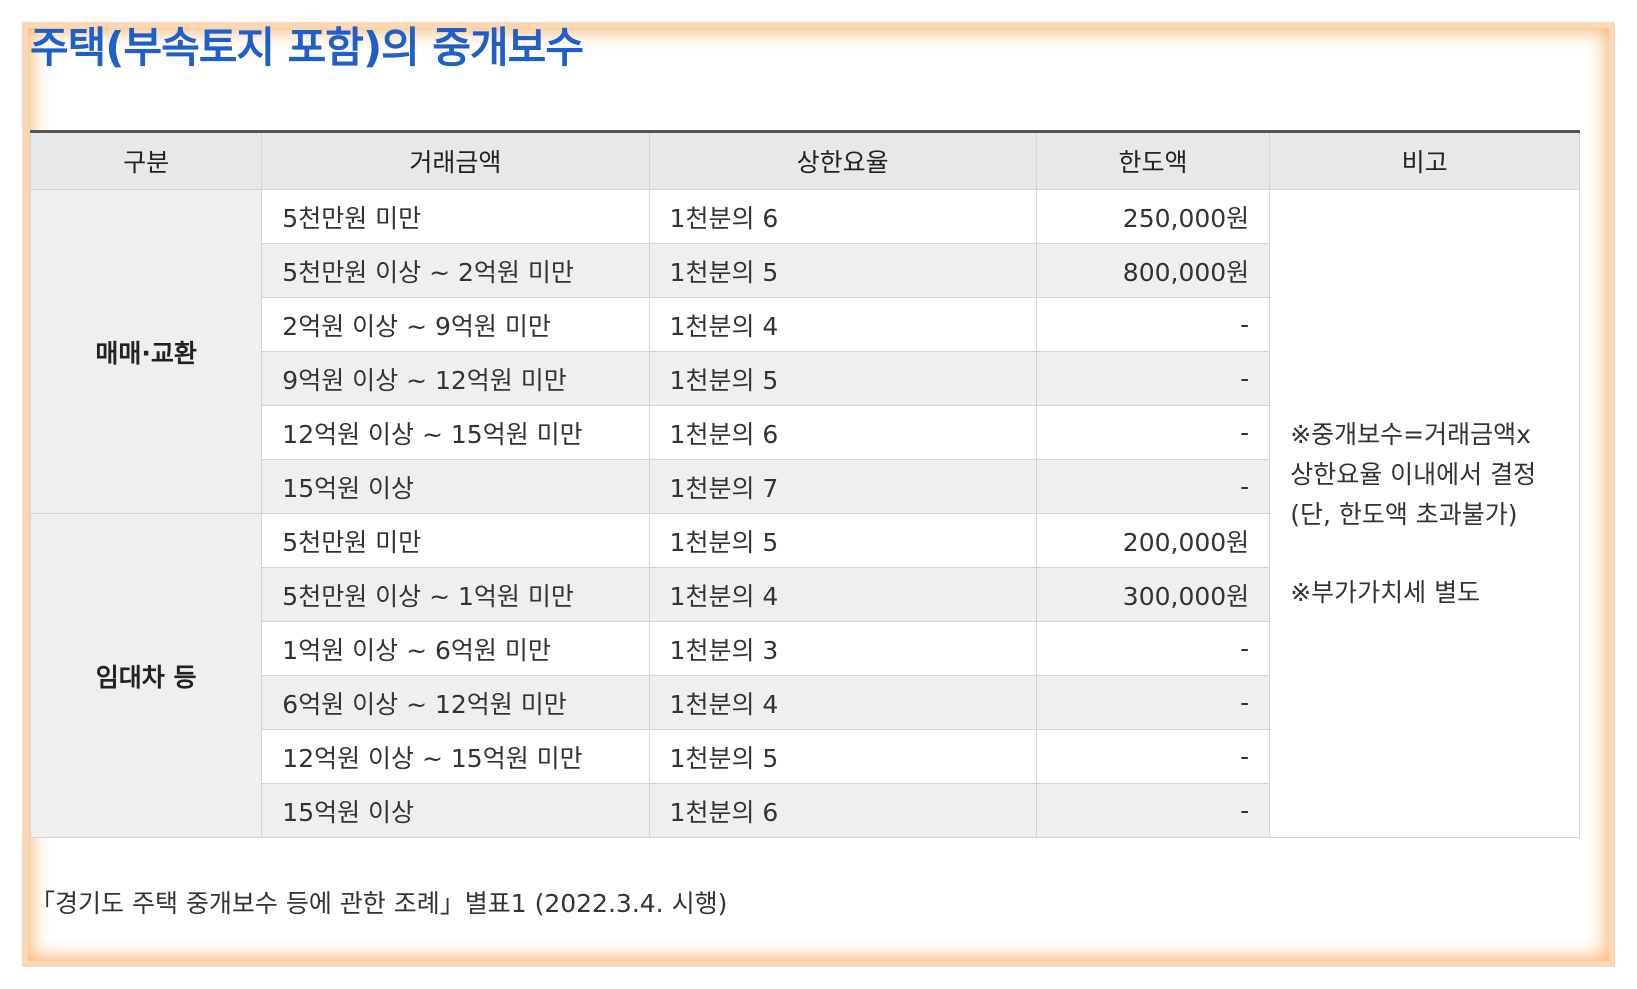 Image resolution: width=1637 pixels, height=989 pixels. What do you see at coordinates (1424, 160) in the screenshot?
I see `header-note: 비고` at bounding box center [1424, 160].